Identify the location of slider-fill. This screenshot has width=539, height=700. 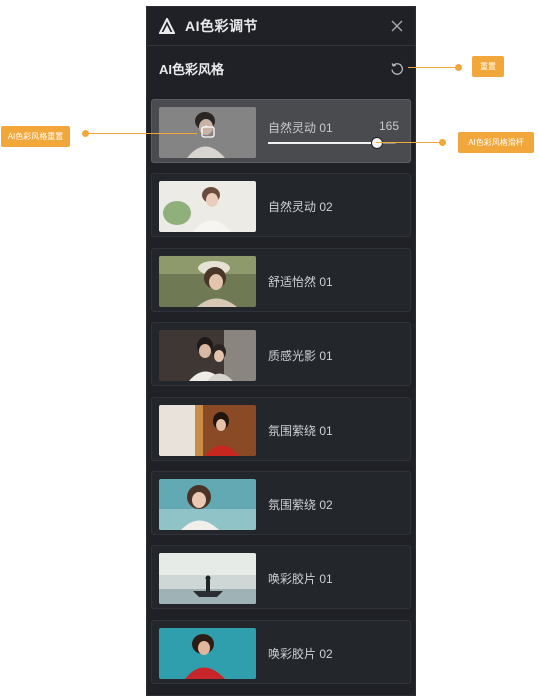
(322, 143).